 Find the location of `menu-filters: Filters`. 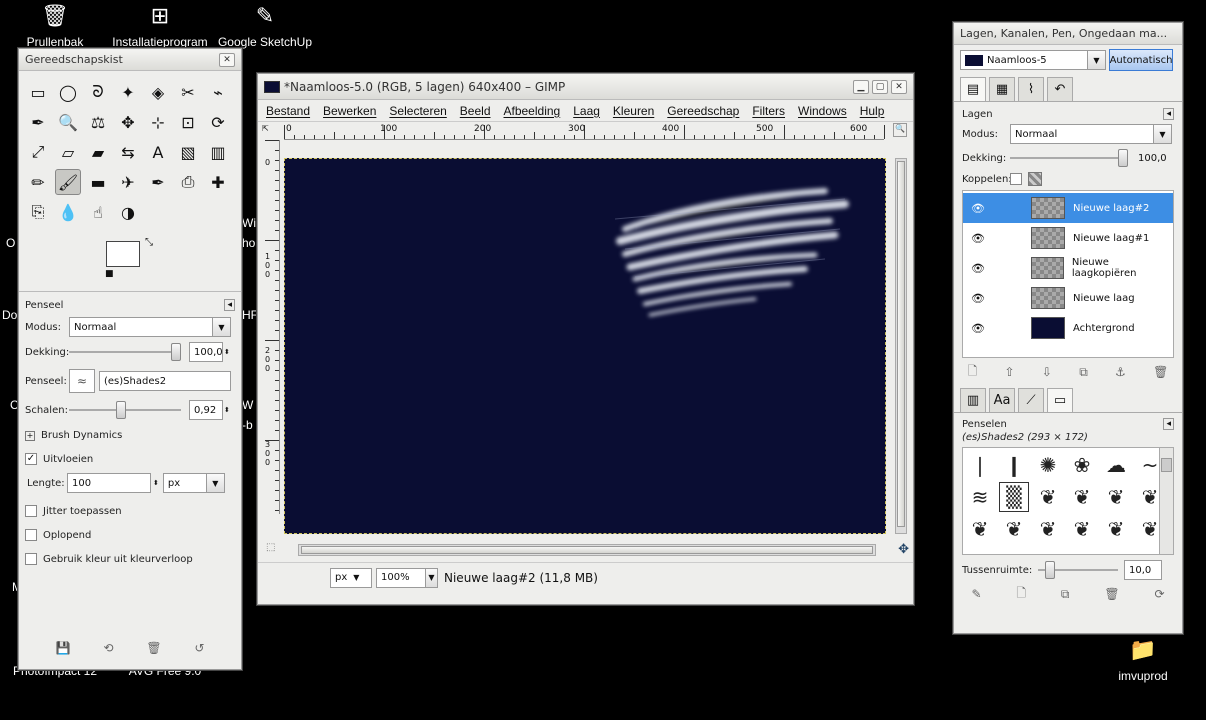

menu-filters: Filters is located at coordinates (768, 111).